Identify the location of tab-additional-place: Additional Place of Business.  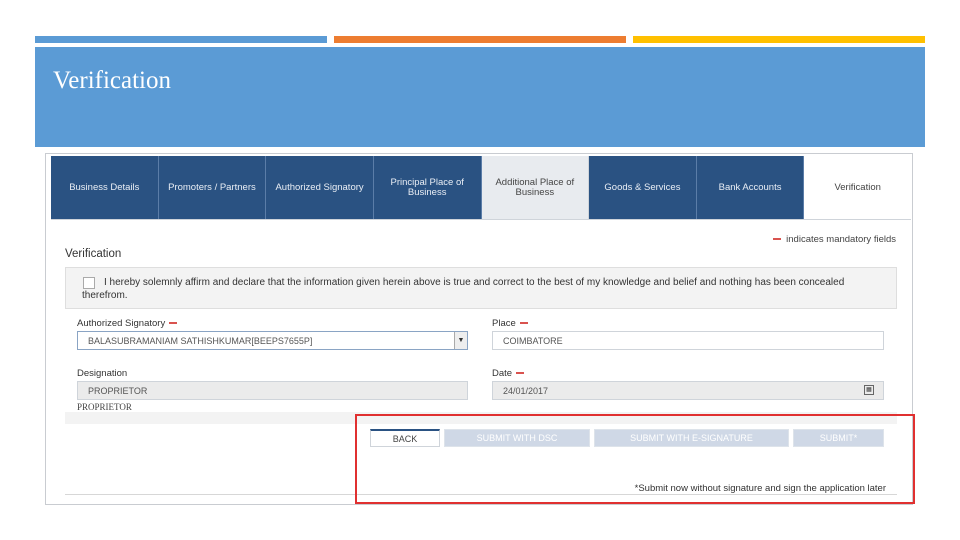
(535, 187).